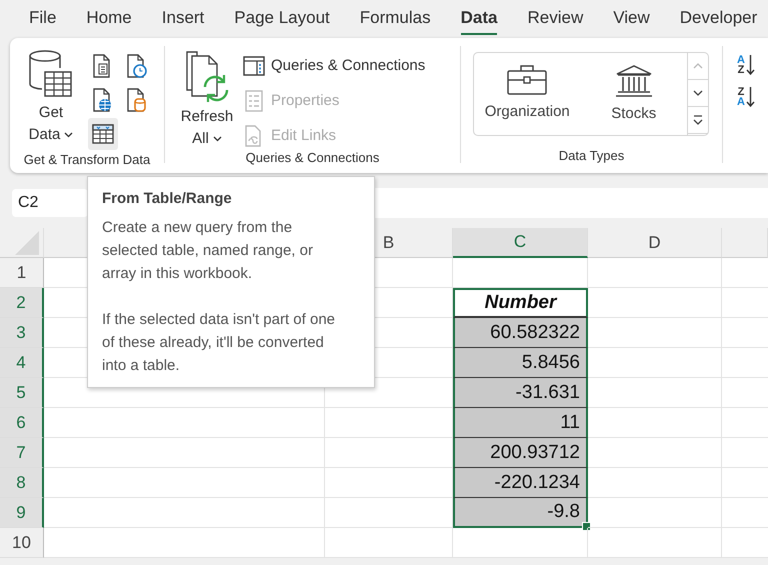 The height and width of the screenshot is (565, 768). What do you see at coordinates (22, 543) in the screenshot?
I see `row-header: 10` at bounding box center [22, 543].